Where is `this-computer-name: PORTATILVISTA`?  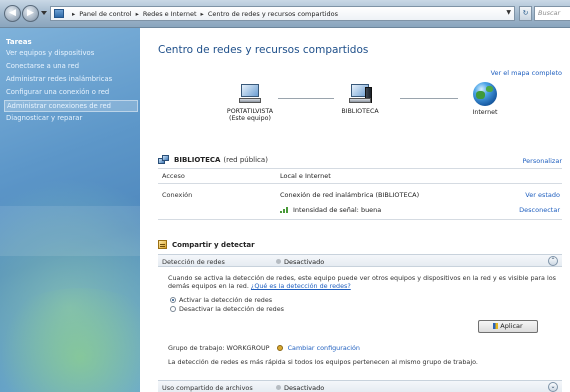
this-computer-name: PORTATILVISTA is located at coordinates (250, 111).